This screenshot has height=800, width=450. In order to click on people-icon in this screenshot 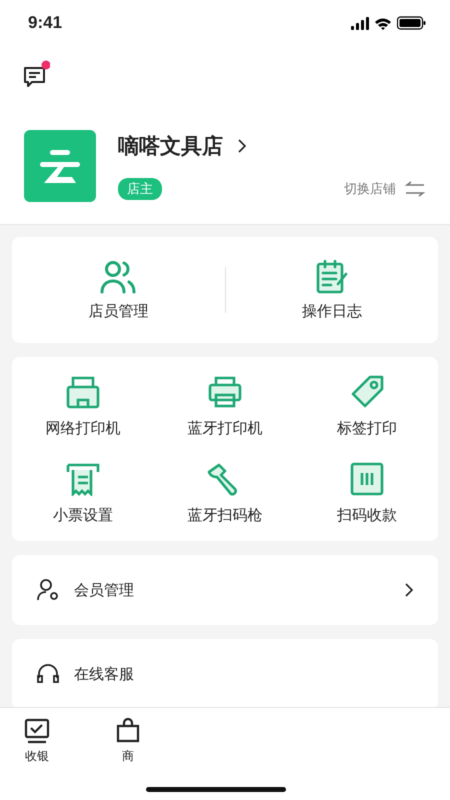, I will do `click(118, 277)`.